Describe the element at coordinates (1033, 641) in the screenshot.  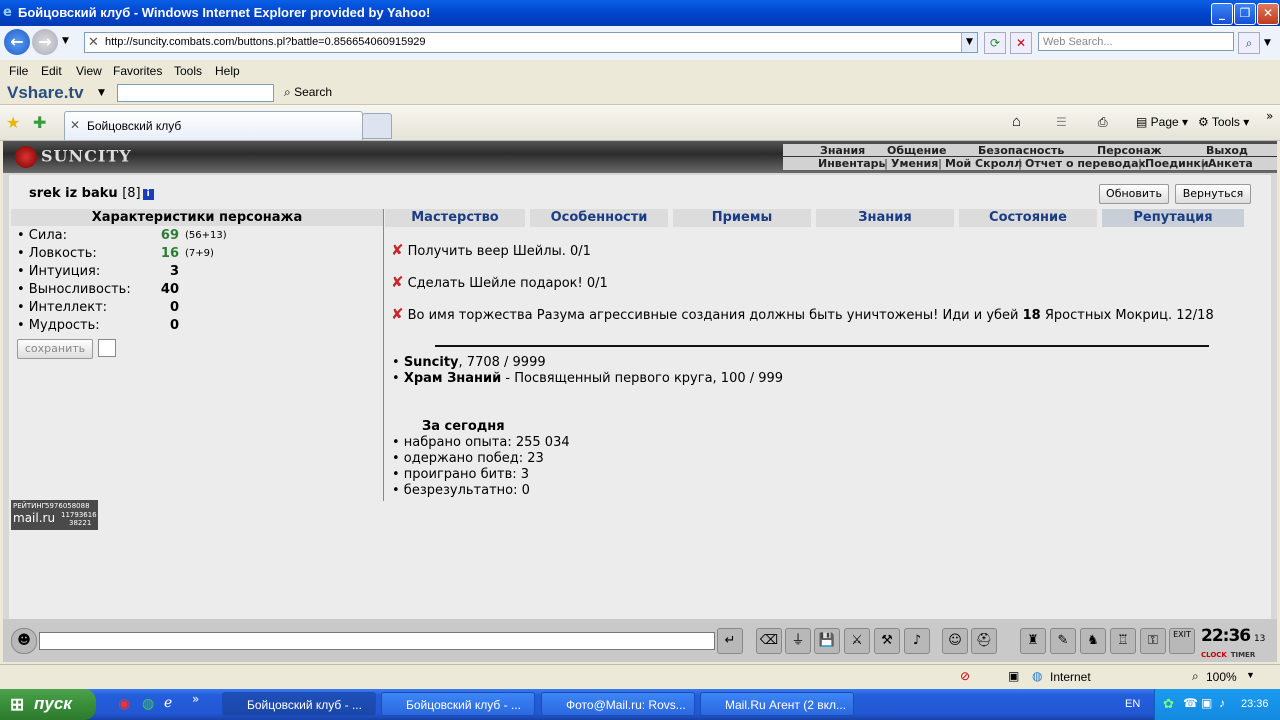
I see `bag-icon: ♜` at that location.